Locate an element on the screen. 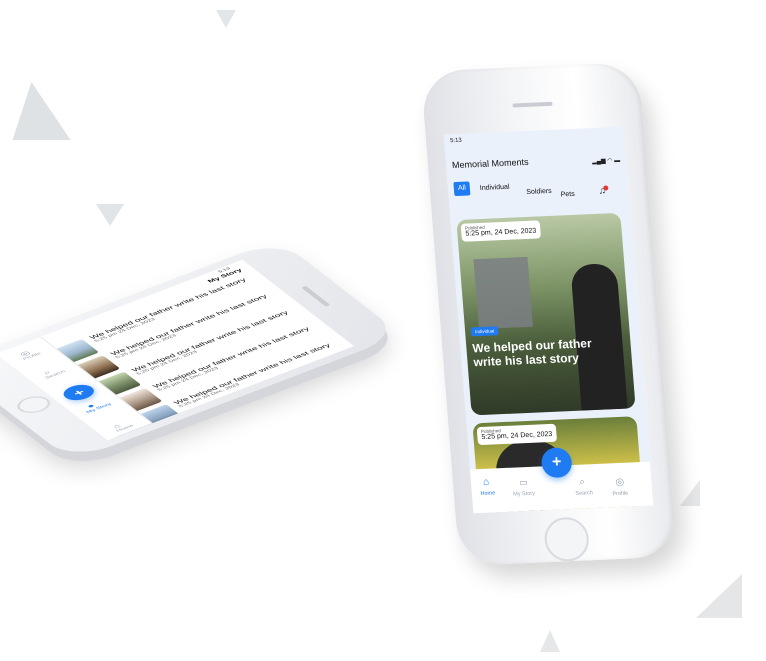  my-story-icon: ▭ is located at coordinates (523, 482).